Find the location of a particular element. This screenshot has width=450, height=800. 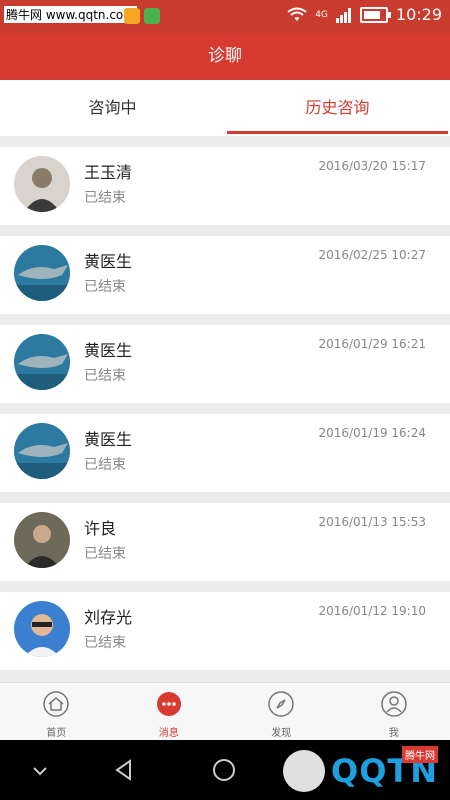

status-watermark-text: 腾牛网 www.qqtn.com is located at coordinates (70, 14).